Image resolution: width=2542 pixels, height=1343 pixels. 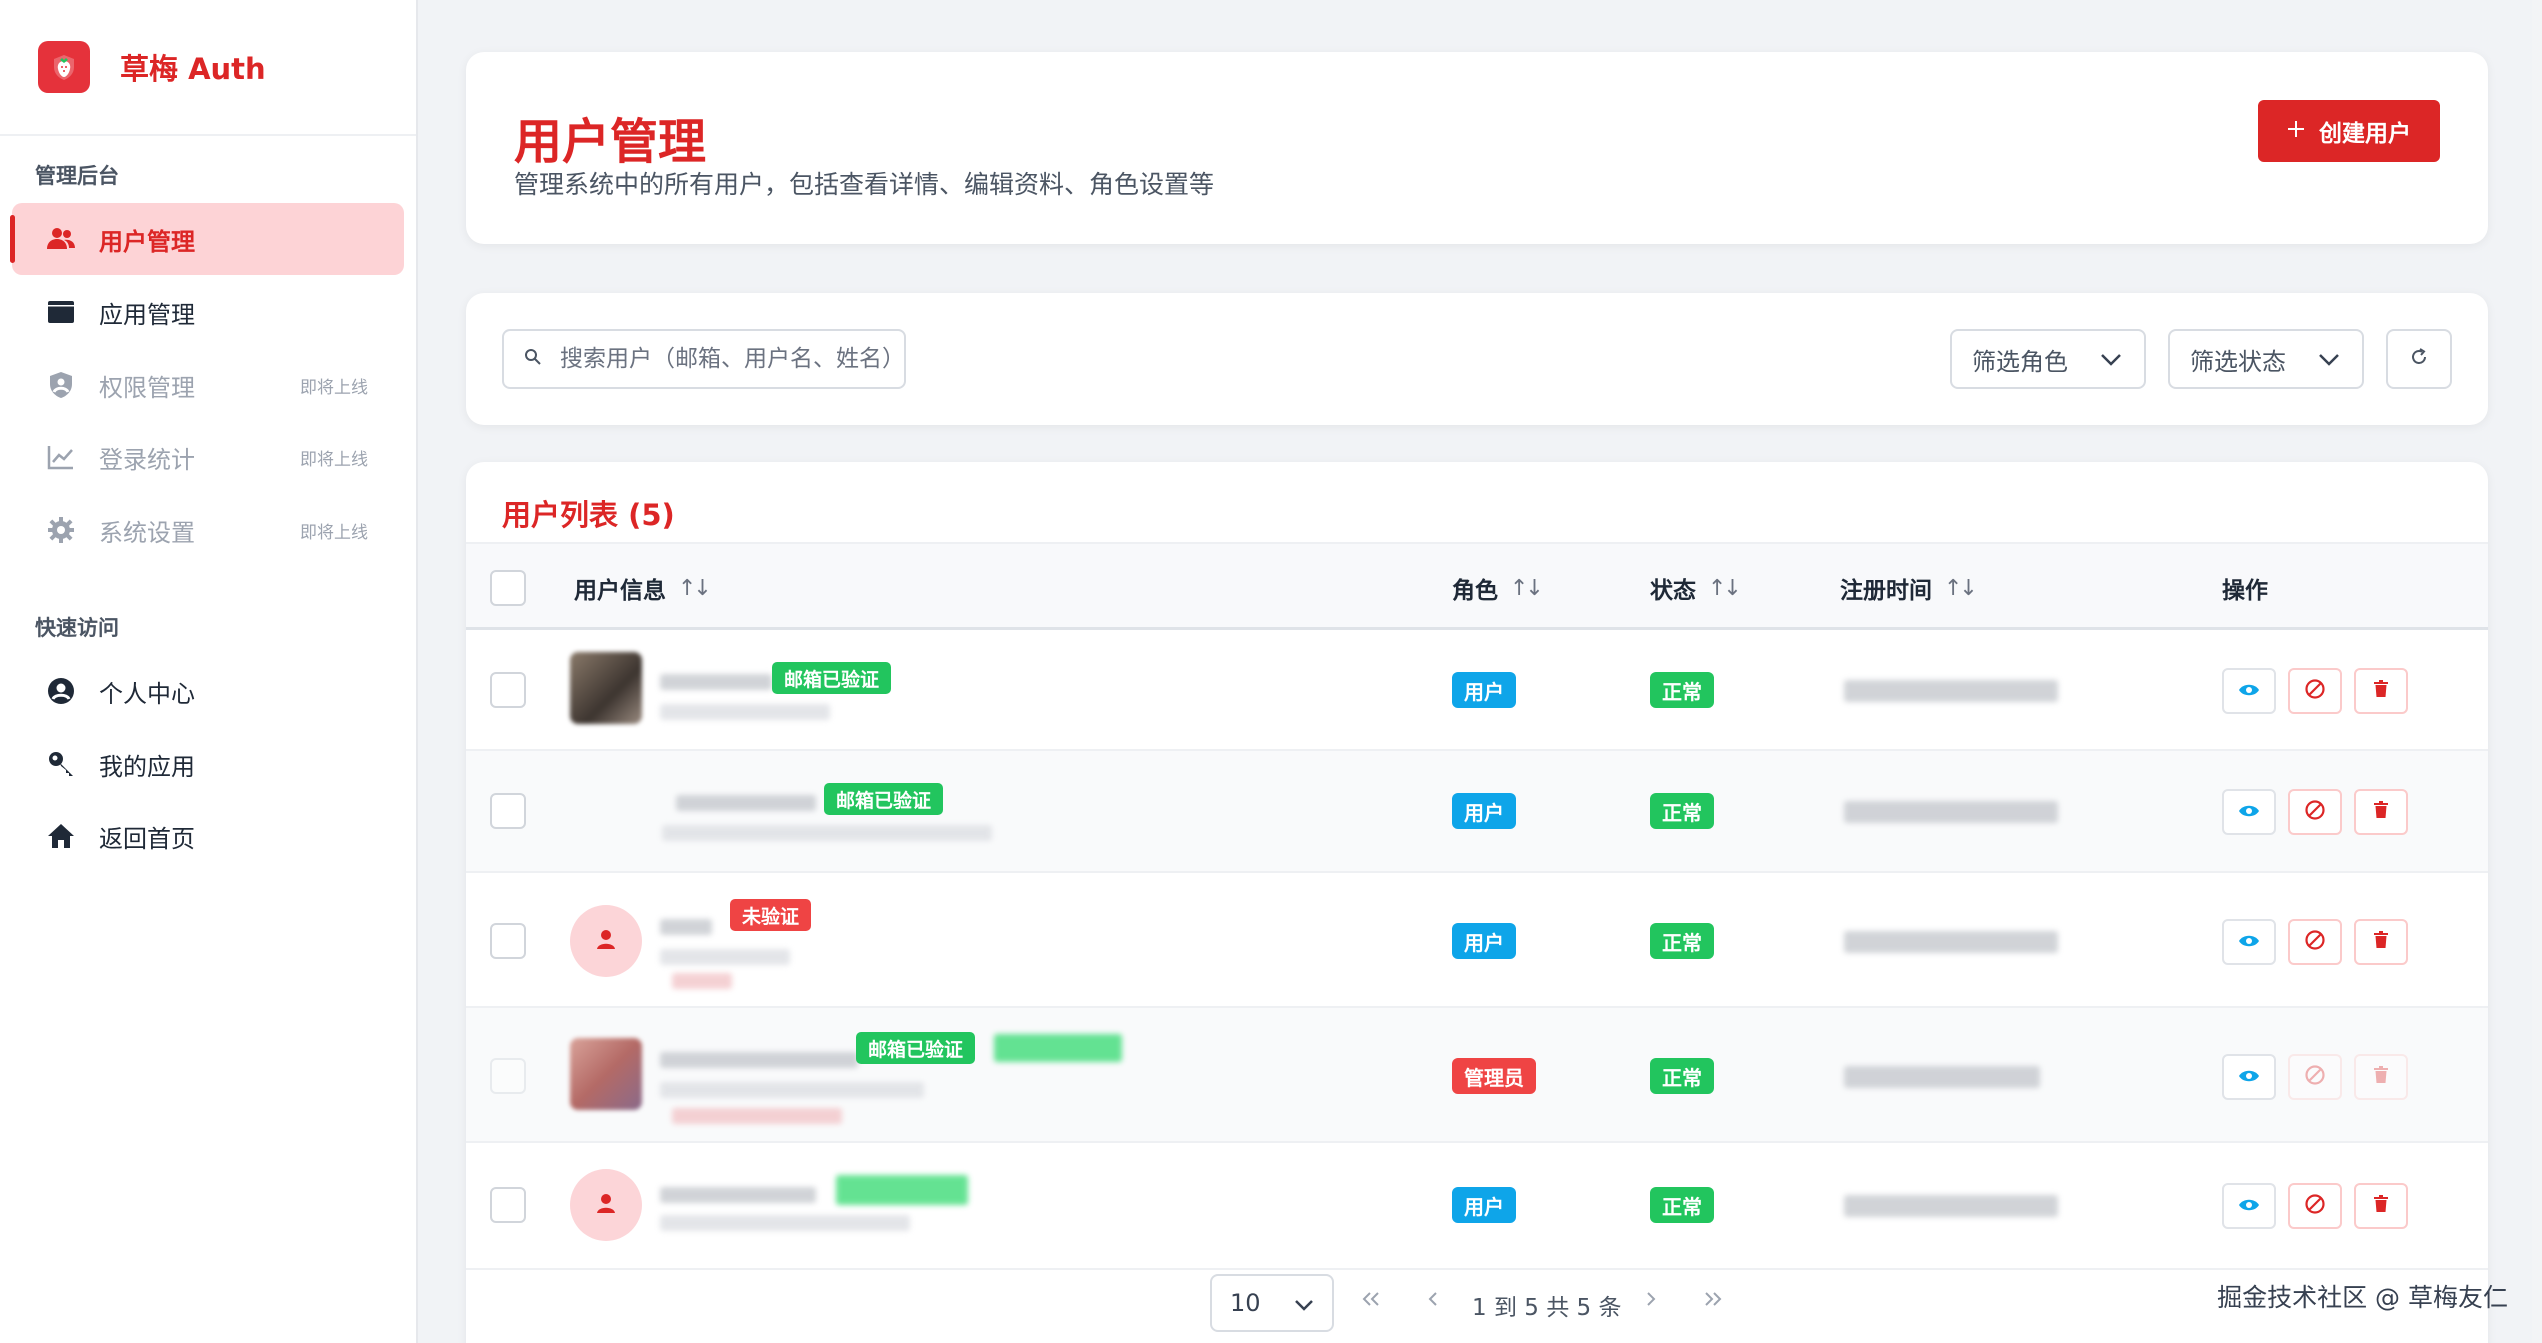 What do you see at coordinates (61, 457) in the screenshot?
I see `chart-line-icon` at bounding box center [61, 457].